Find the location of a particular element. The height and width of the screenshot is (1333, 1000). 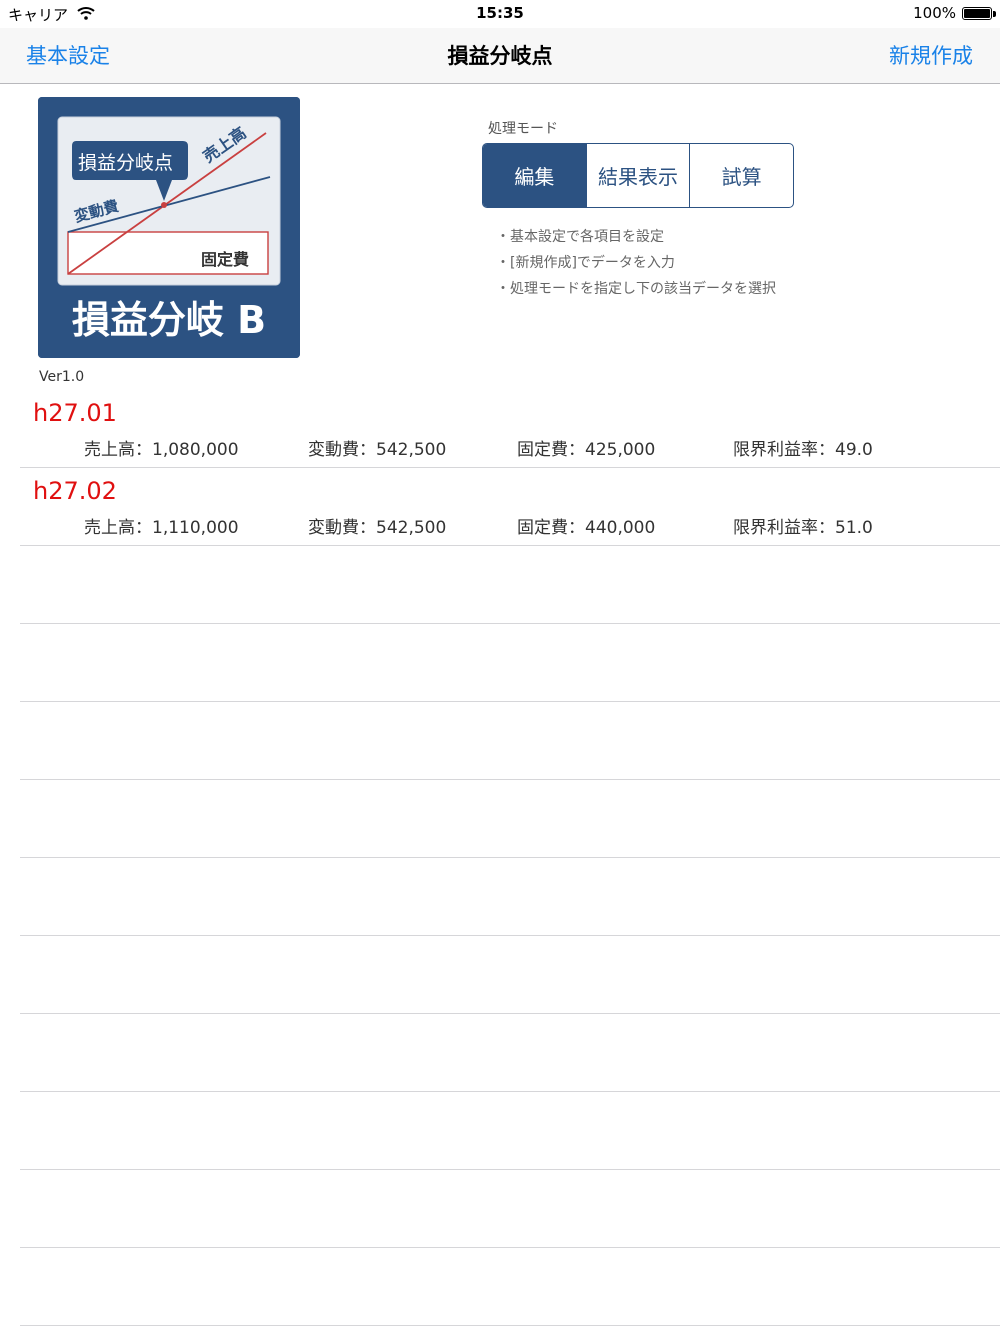

status-bar: キャリア 15:35 100% is located at coordinates (500, 14).